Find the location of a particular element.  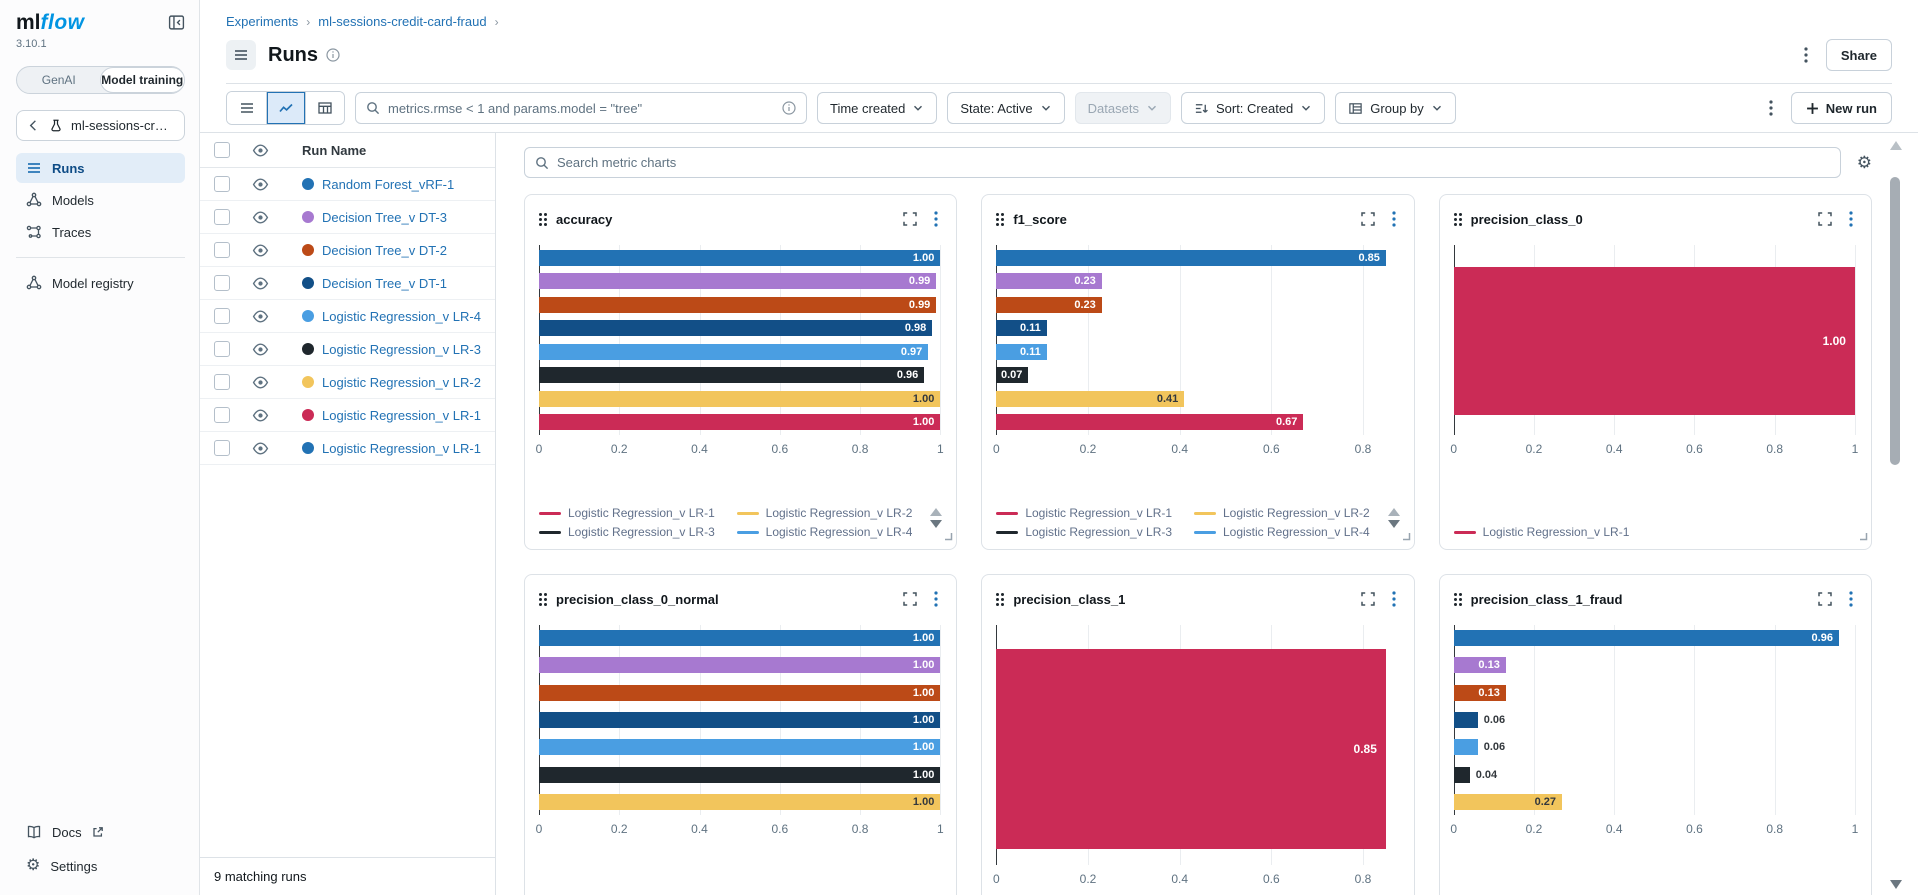

scroll-down-arrow is located at coordinates (1896, 884).